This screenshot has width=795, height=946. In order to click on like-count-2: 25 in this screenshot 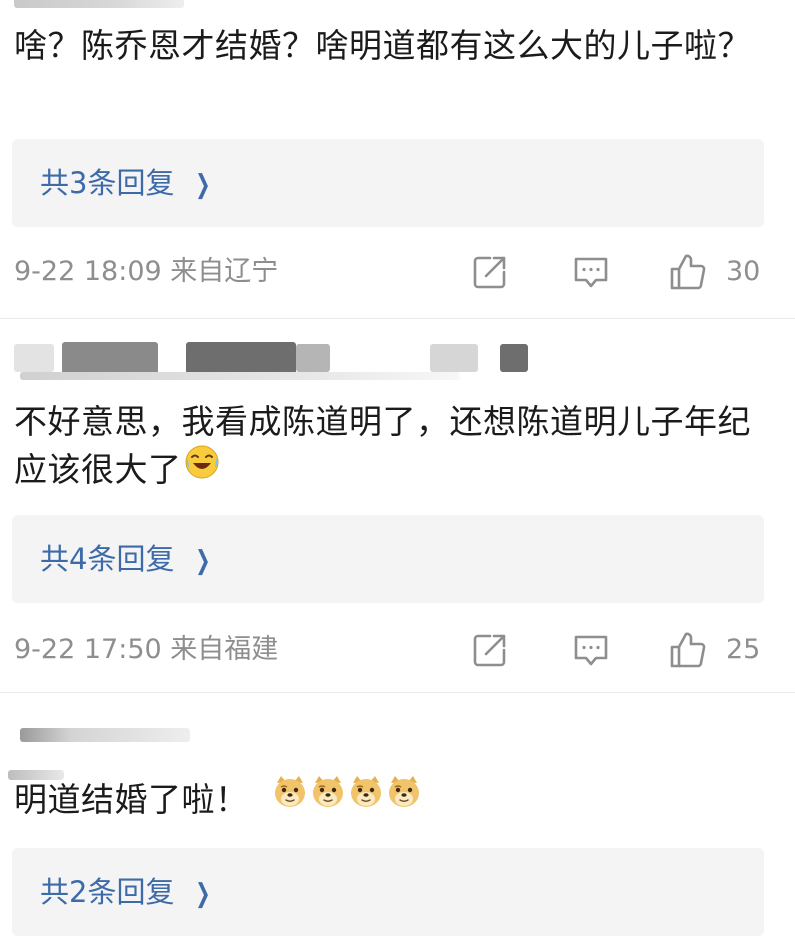, I will do `click(743, 649)`.